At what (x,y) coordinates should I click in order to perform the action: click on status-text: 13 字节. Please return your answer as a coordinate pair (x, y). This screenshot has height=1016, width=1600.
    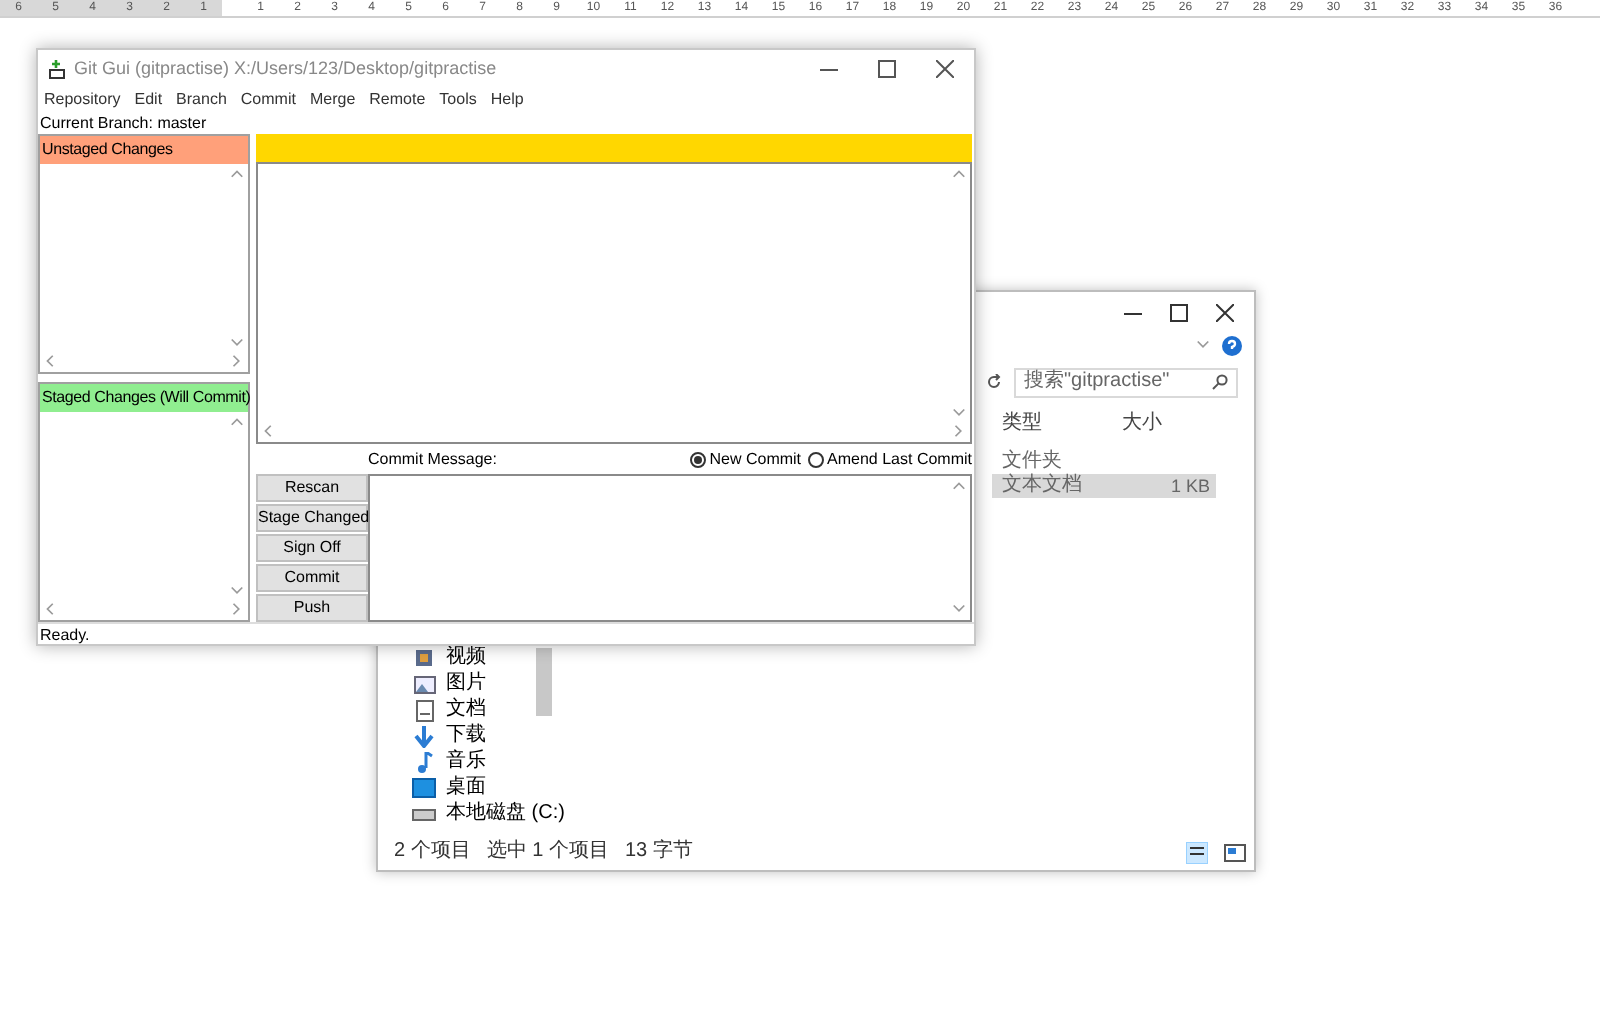
    Looking at the image, I should click on (658, 852).